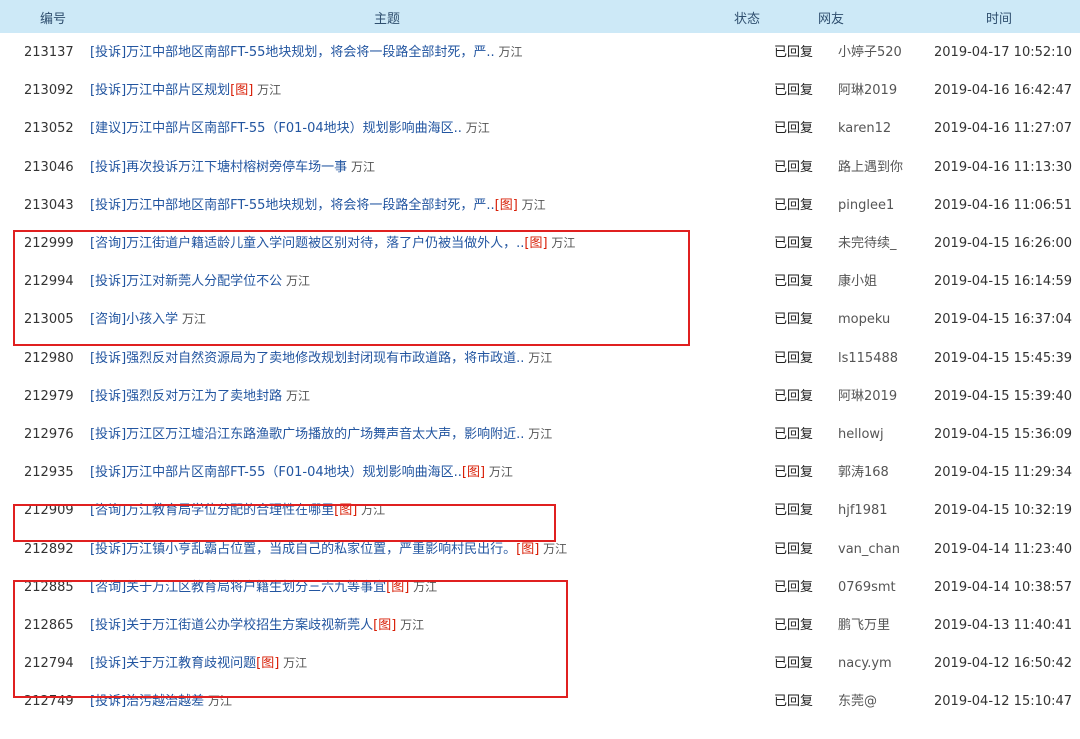  What do you see at coordinates (49, 129) in the screenshot?
I see `row-id: 213052` at bounding box center [49, 129].